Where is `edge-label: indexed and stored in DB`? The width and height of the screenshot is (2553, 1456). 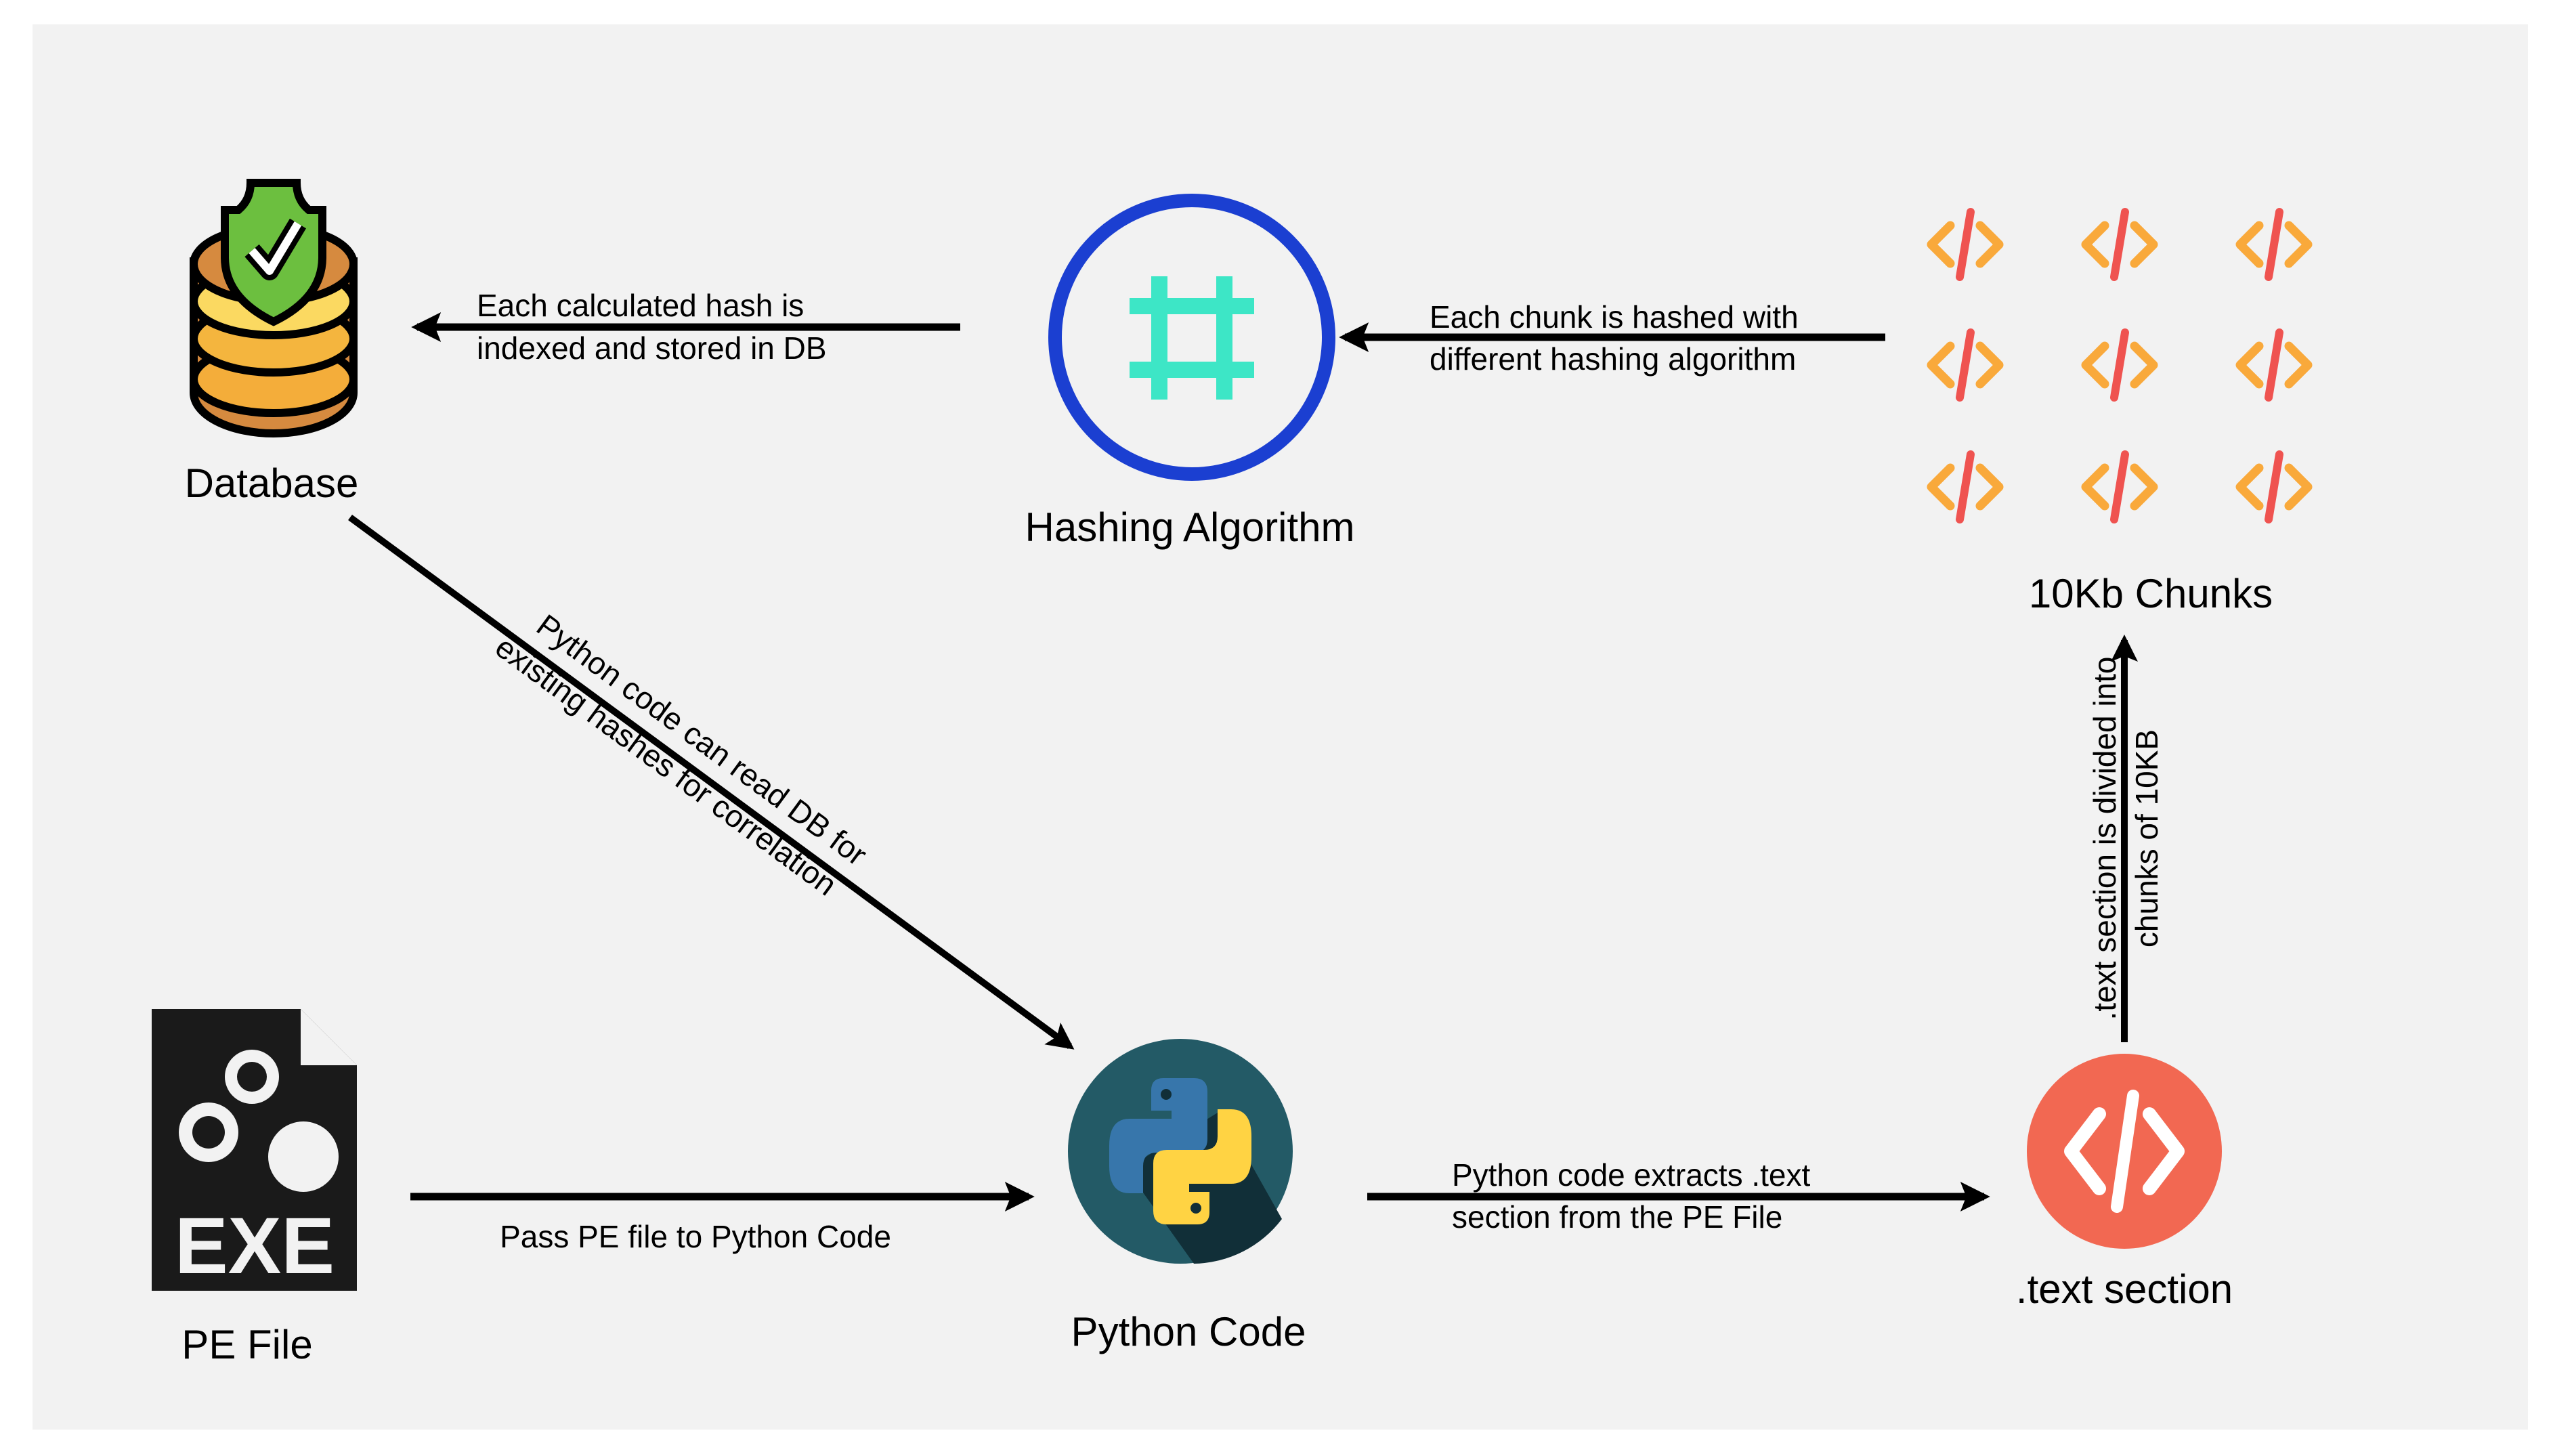
edge-label: indexed and stored in DB is located at coordinates (652, 348).